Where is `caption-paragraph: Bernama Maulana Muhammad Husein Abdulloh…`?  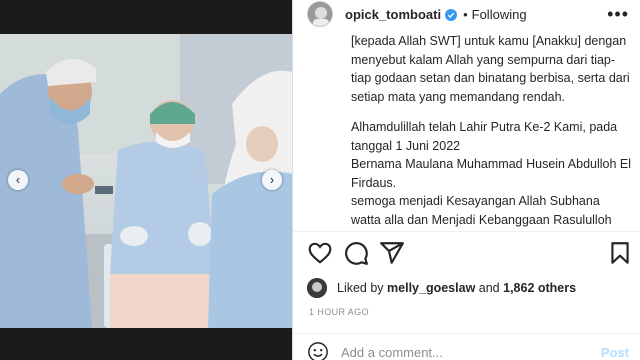 caption-paragraph: Bernama Maulana Muhammad Husein Abdulloh… is located at coordinates (491, 173).